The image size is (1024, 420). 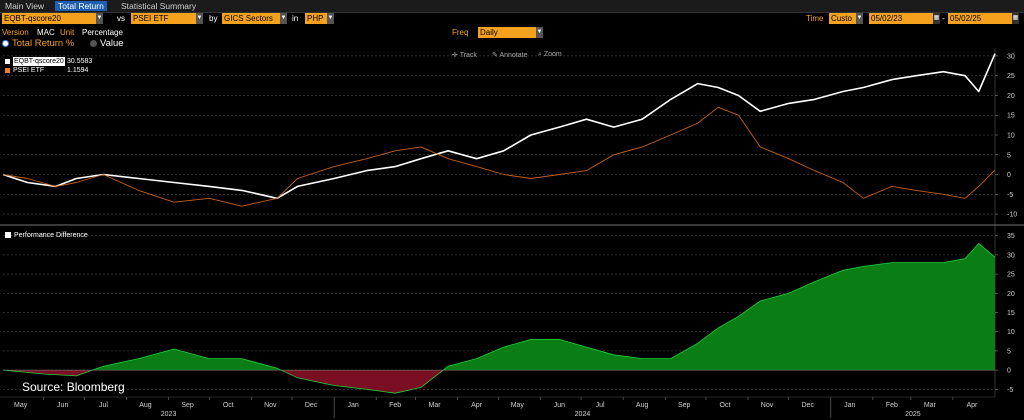 What do you see at coordinates (51, 235) in the screenshot?
I see `perf-legend-label: Performance Difference` at bounding box center [51, 235].